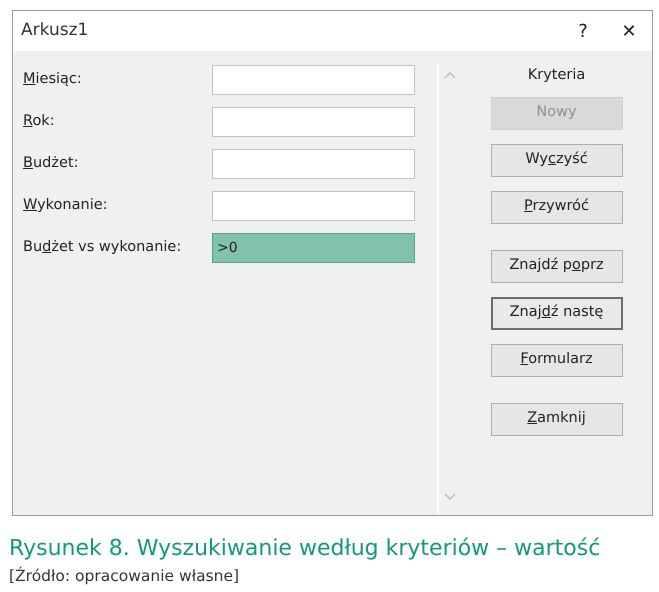 This screenshot has height=592, width=659. What do you see at coordinates (450, 75) in the screenshot?
I see `scroll-up-icon` at bounding box center [450, 75].